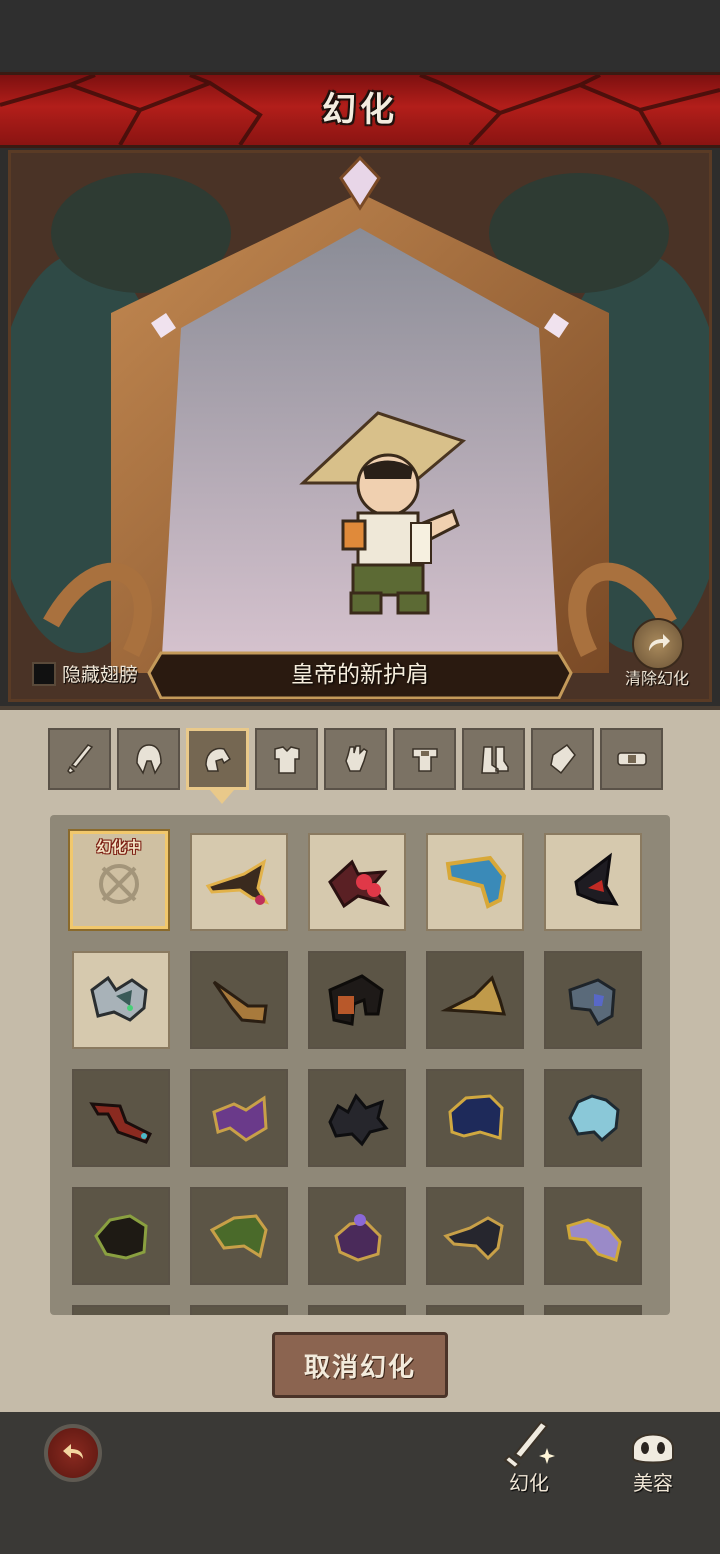  I want to click on nav-beauty: 美容, so click(653, 1458).